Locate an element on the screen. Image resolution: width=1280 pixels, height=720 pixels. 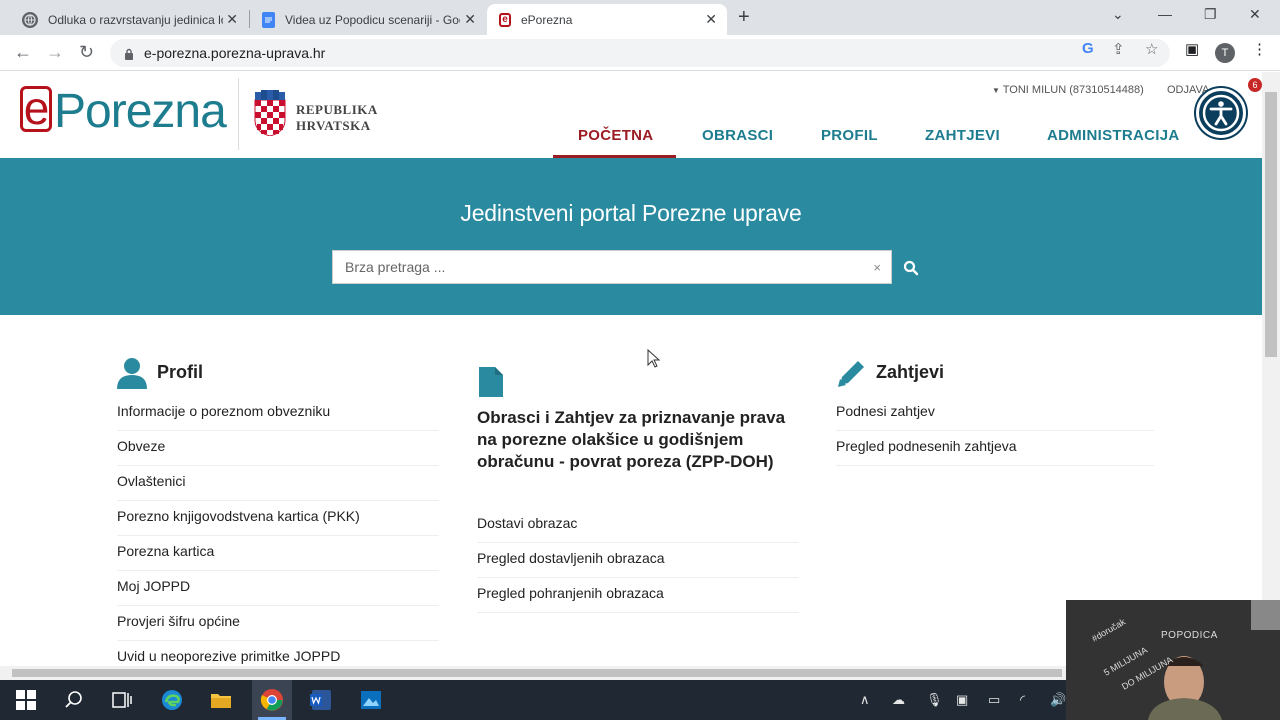
edge-icon is located at coordinates (172, 700).